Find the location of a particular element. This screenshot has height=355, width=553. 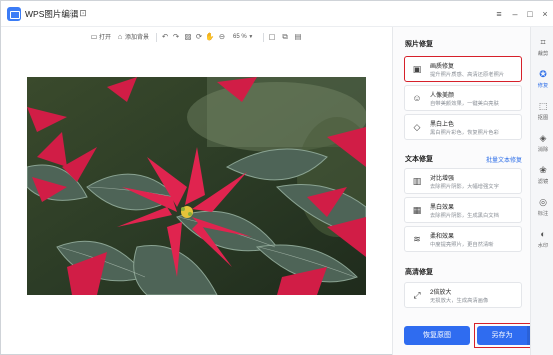

card-soft-effect: ≋ 柔和效果 中度提亮照片，更自然清晰 is located at coordinates (463, 239).